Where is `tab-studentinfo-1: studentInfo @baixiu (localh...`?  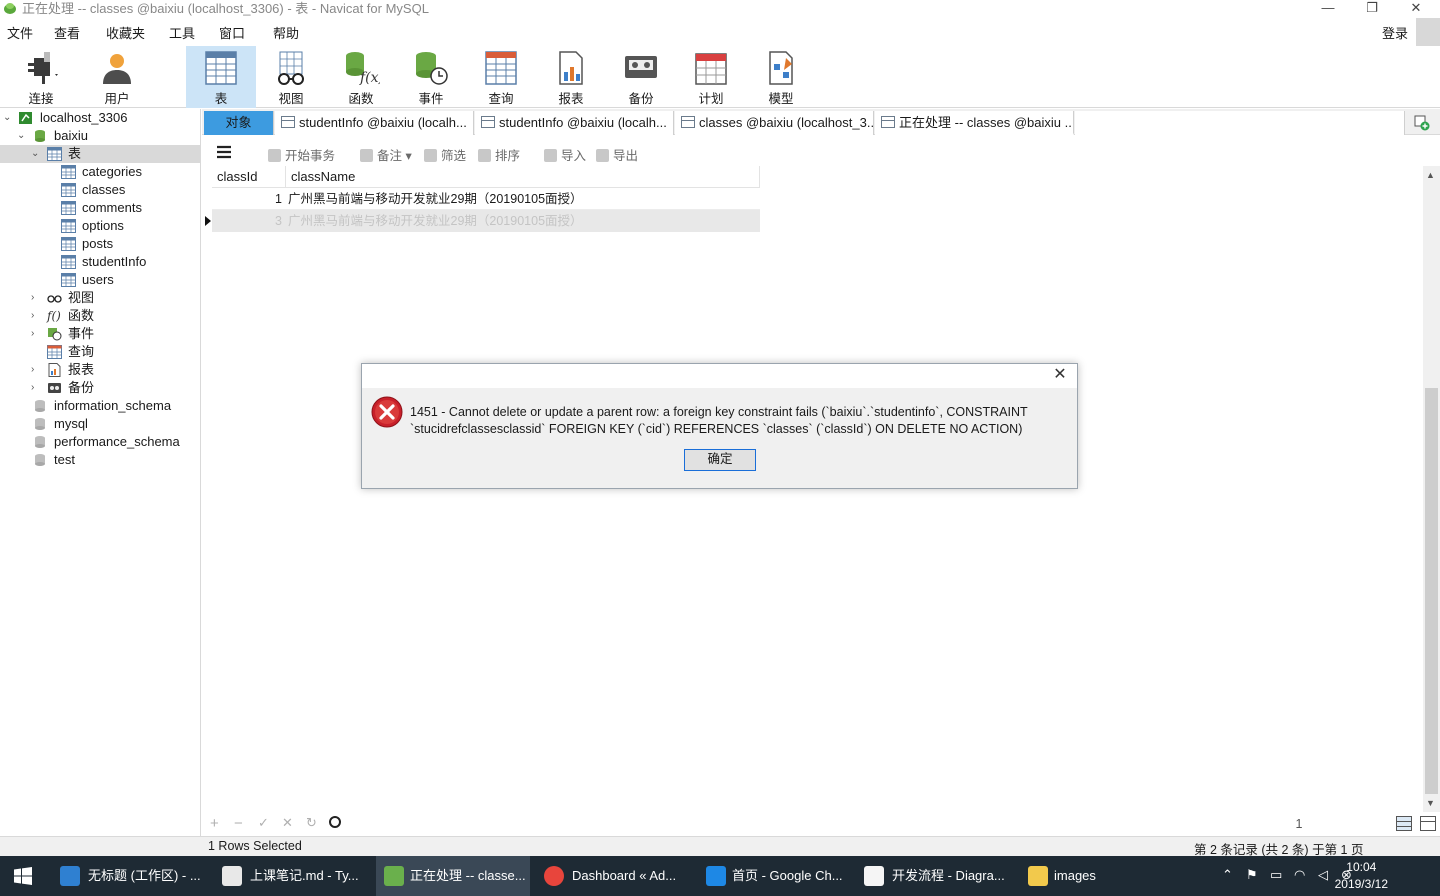 tab-studentinfo-1: studentInfo @baixiu (localh... is located at coordinates (374, 123).